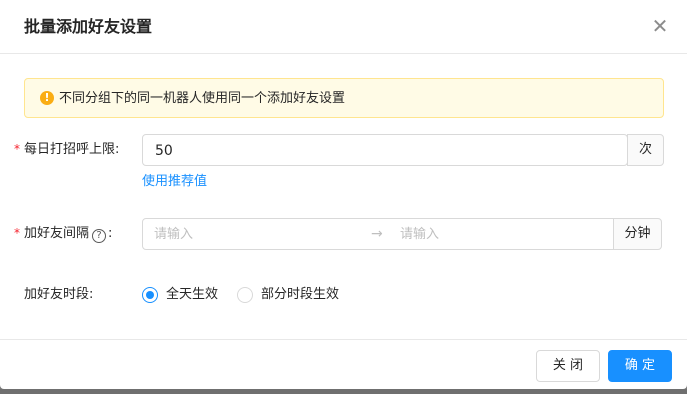 The image size is (687, 394). I want to click on interval-unit: 分钟, so click(637, 234).